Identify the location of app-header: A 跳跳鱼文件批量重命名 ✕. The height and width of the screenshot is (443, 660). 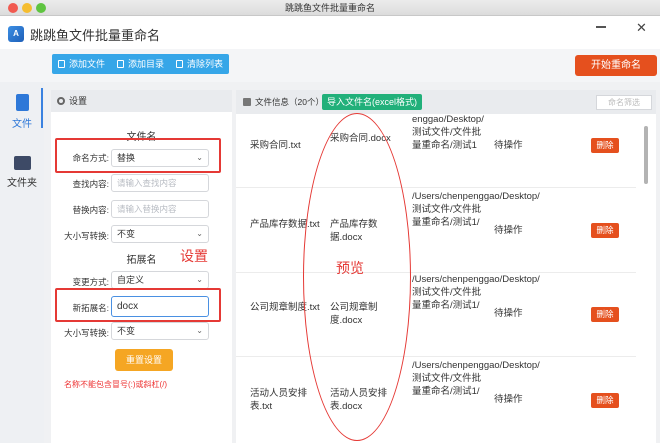
(330, 32).